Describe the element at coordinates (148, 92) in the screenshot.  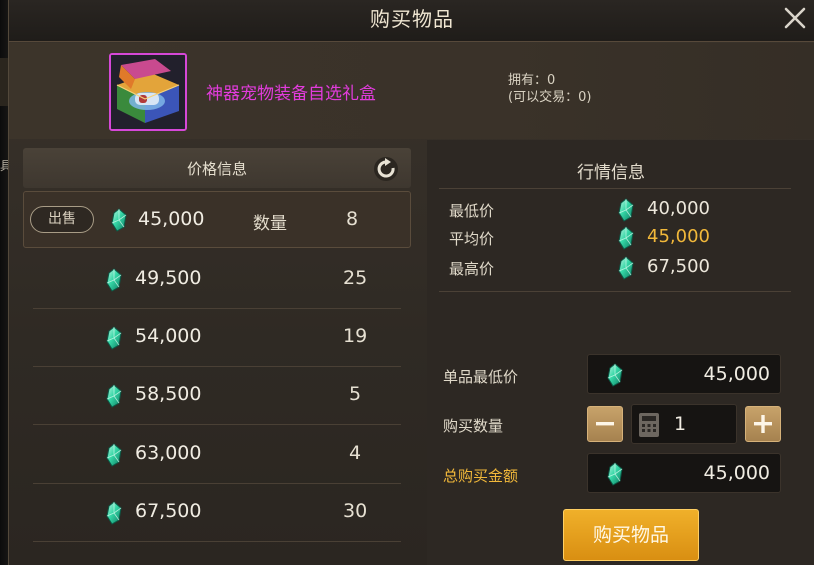
I see `gift-box-icon` at that location.